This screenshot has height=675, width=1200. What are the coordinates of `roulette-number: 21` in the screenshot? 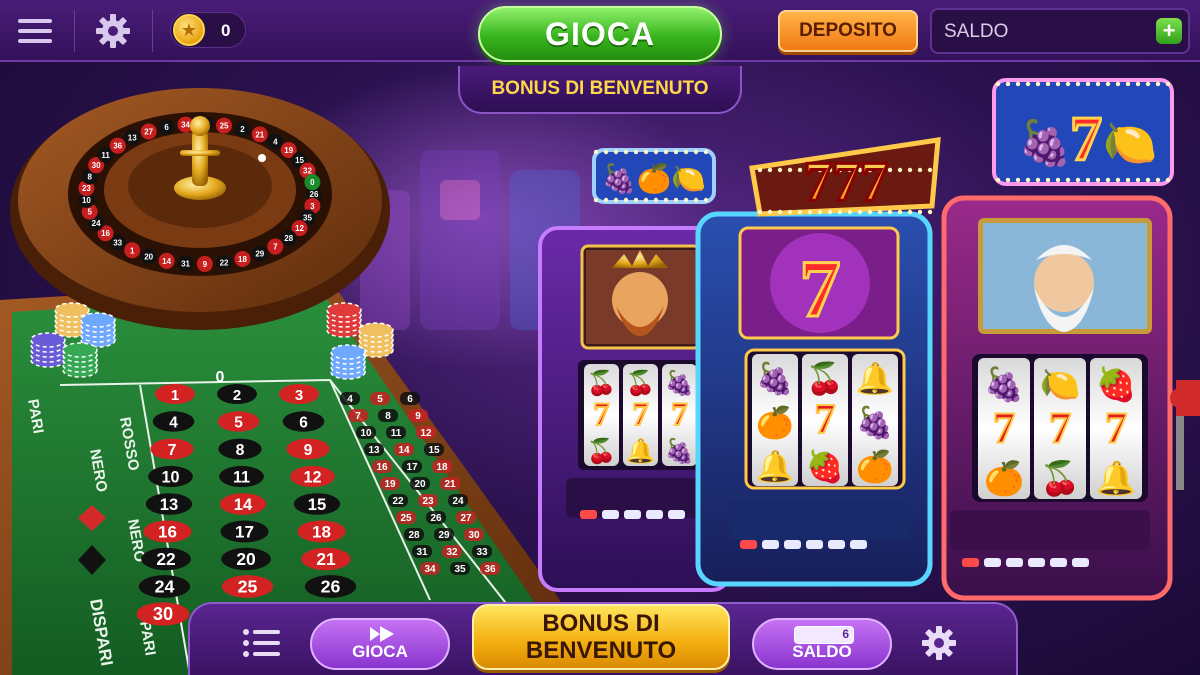 It's located at (326, 559).